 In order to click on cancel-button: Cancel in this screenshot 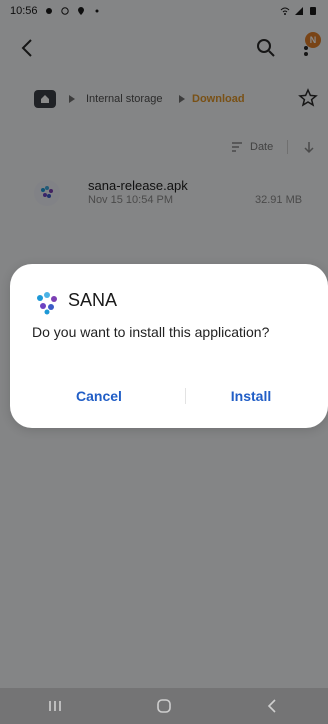, I will do `click(99, 396)`.